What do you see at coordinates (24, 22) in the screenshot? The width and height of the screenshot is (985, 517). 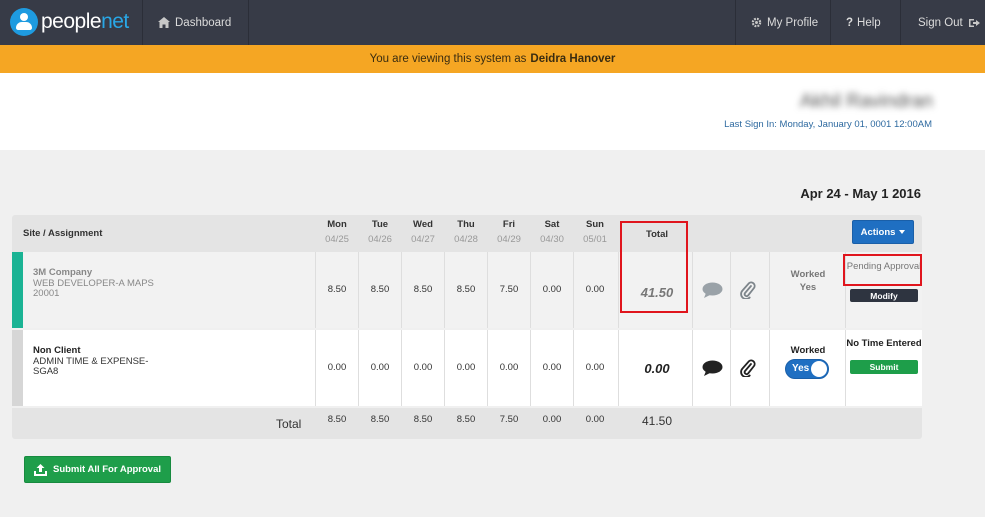 I see `logo-icon` at bounding box center [24, 22].